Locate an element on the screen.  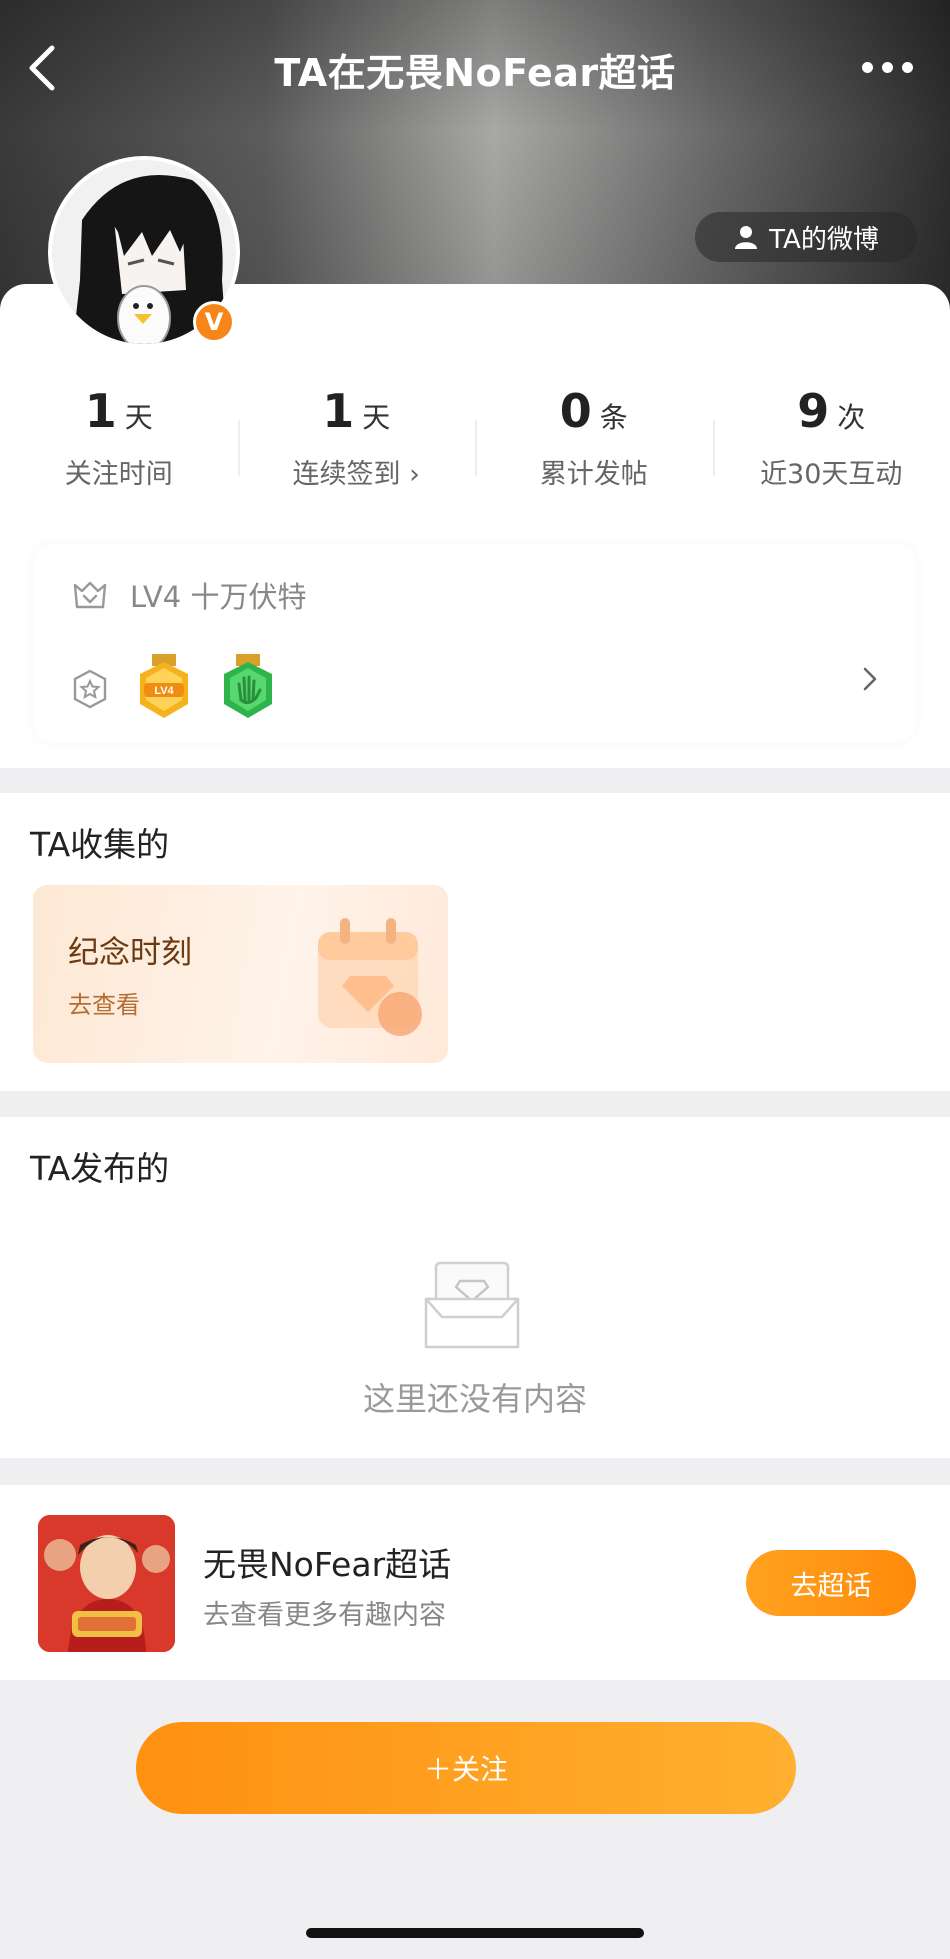
published-title: TA发布的 is located at coordinates (100, 1168).